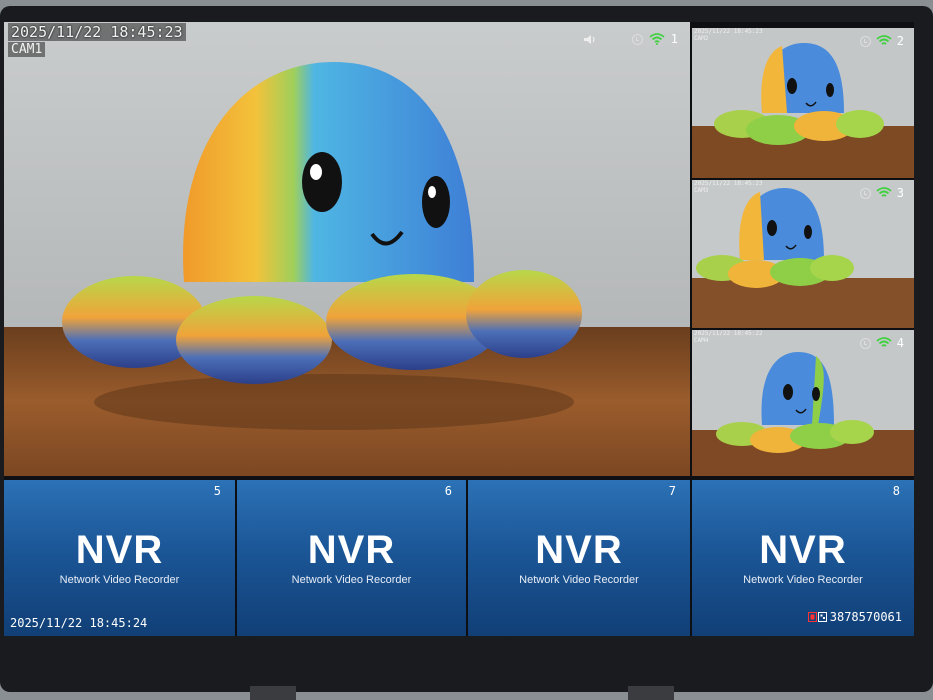  I want to click on channel-number-8: 8, so click(896, 491).